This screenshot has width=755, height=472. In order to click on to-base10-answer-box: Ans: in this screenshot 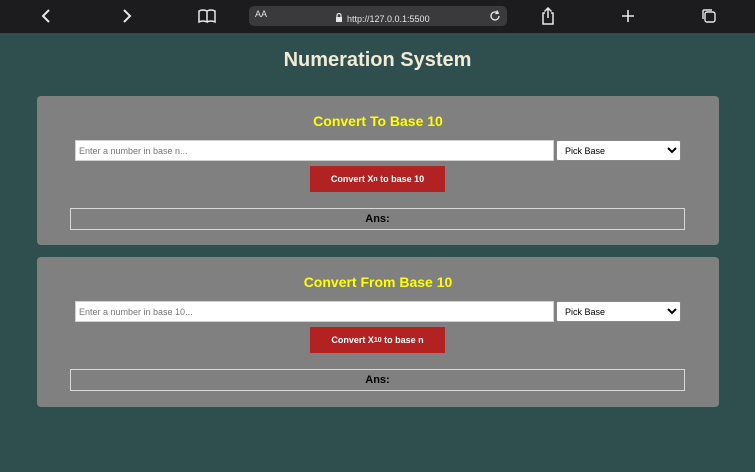, I will do `click(377, 219)`.